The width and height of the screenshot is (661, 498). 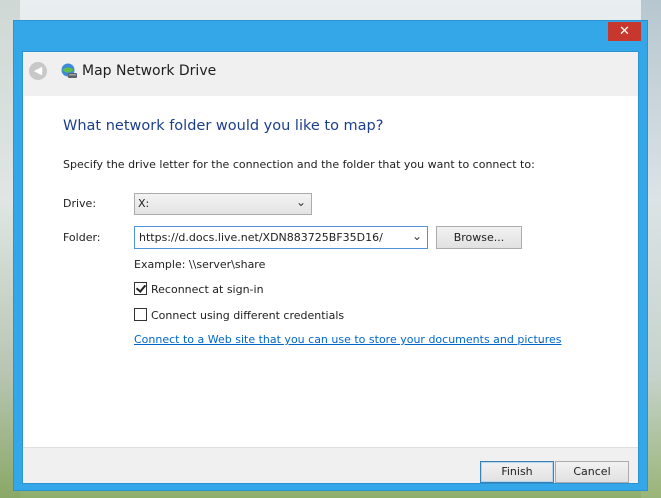 What do you see at coordinates (223, 204) in the screenshot?
I see `drive-letter-select: X: ⌄` at bounding box center [223, 204].